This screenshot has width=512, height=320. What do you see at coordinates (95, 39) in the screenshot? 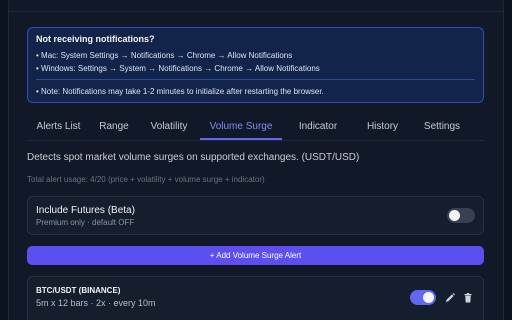
I see `notice-title: Not receiving notifications?` at bounding box center [95, 39].